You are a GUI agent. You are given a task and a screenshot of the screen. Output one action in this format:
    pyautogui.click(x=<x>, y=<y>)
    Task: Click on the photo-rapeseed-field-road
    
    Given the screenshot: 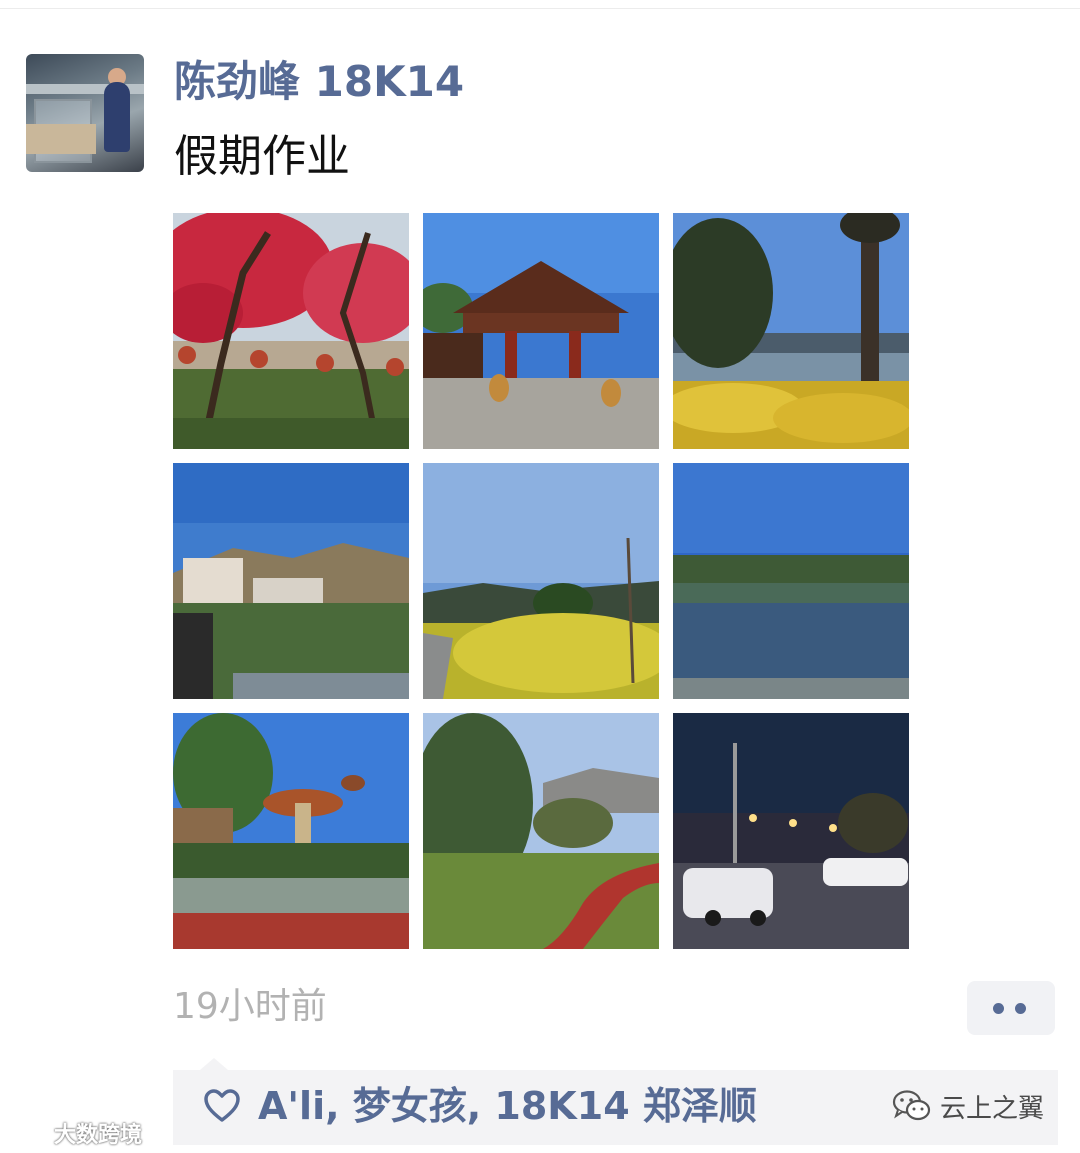 What is the action you would take?
    pyautogui.click(x=541, y=581)
    